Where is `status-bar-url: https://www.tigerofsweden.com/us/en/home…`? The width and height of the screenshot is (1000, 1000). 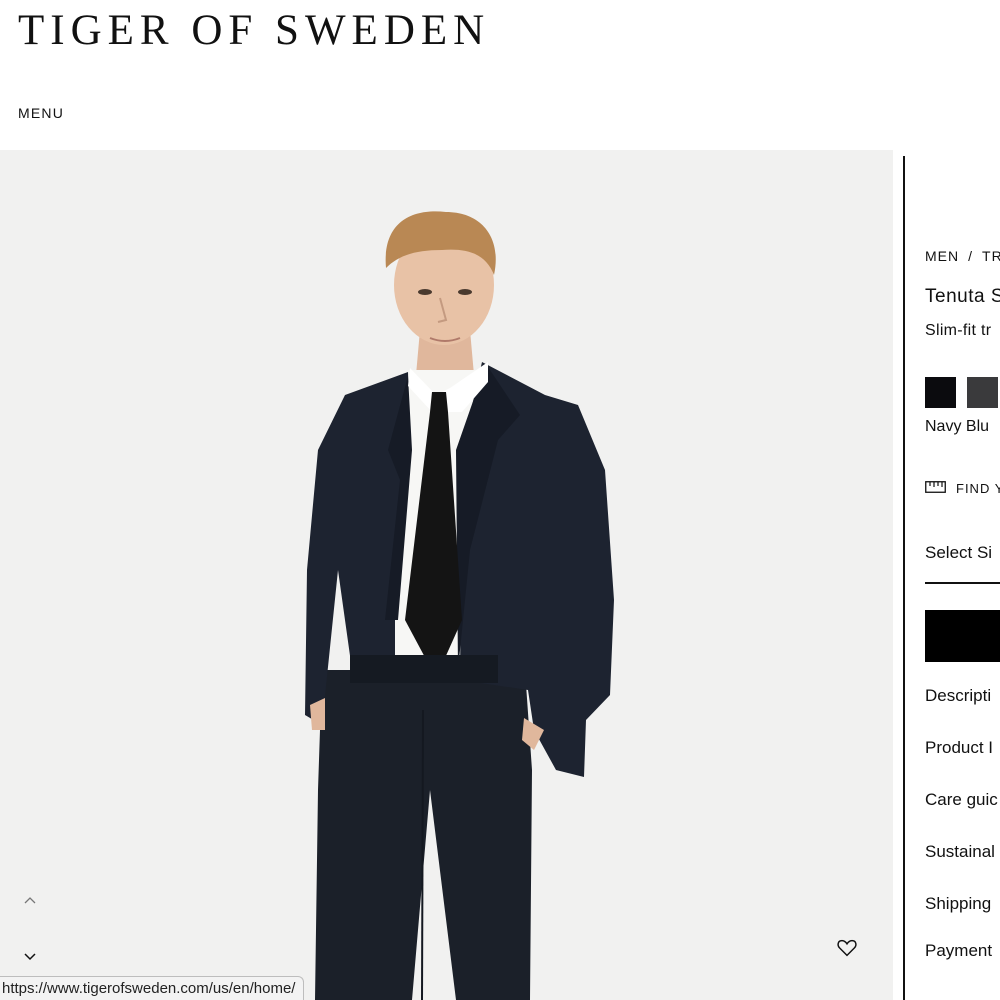 status-bar-url: https://www.tigerofsweden.com/us/en/home… is located at coordinates (152, 988).